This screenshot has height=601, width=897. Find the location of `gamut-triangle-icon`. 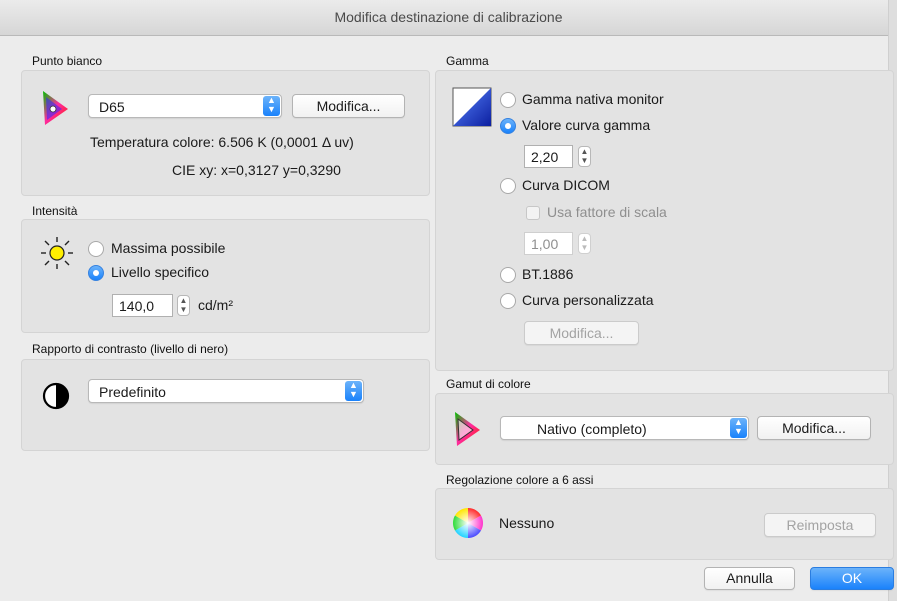

gamut-triangle-icon is located at coordinates (467, 429).